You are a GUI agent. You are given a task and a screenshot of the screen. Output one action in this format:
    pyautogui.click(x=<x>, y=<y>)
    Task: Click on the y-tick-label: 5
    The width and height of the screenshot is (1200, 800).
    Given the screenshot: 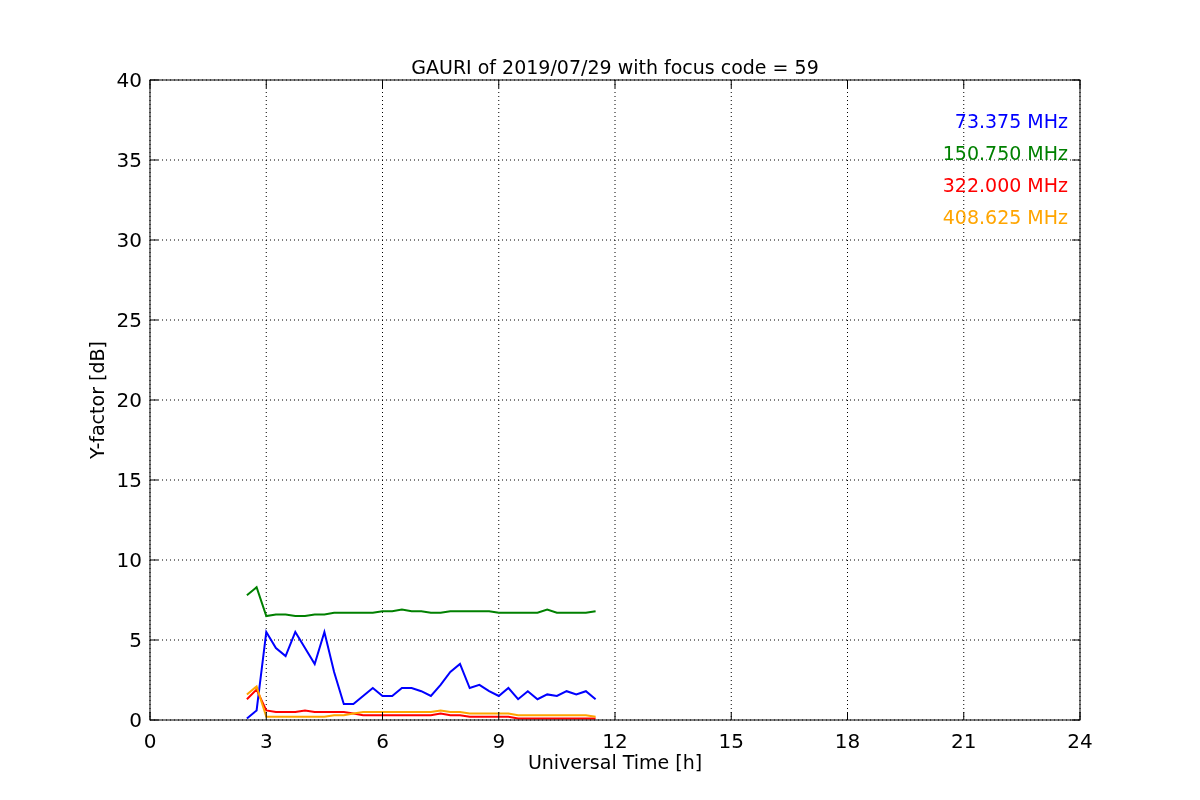 What is the action you would take?
    pyautogui.click(x=135, y=640)
    